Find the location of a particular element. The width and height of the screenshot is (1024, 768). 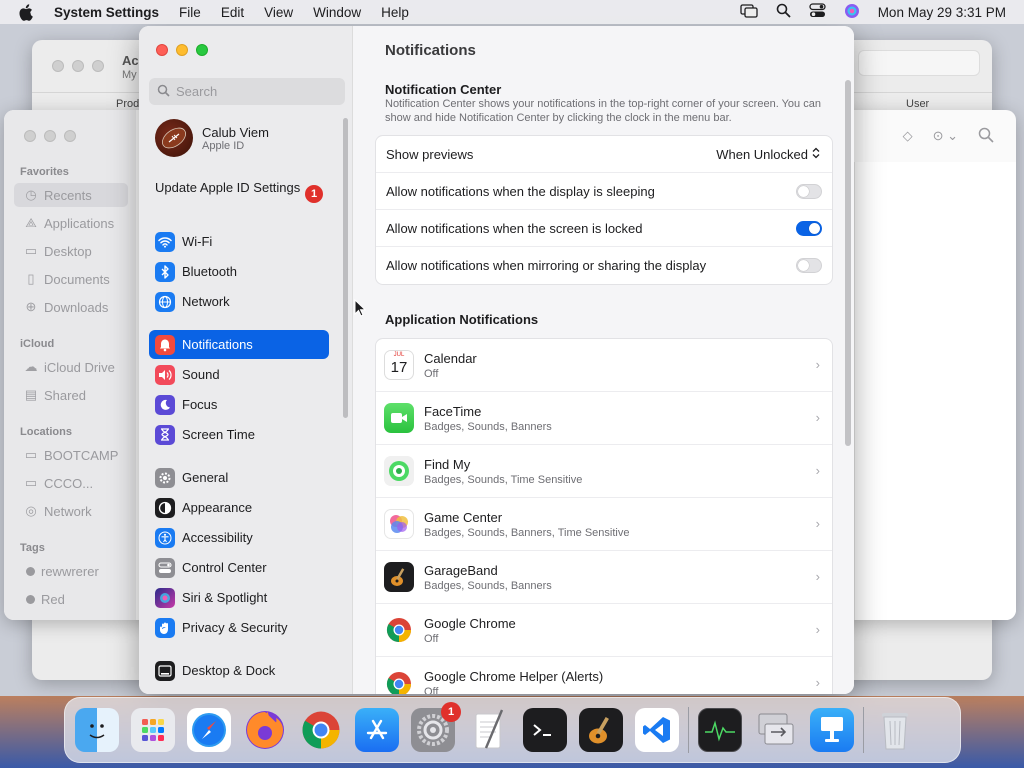

system-settings-dock-icon: 1 is located at coordinates (436, 727).